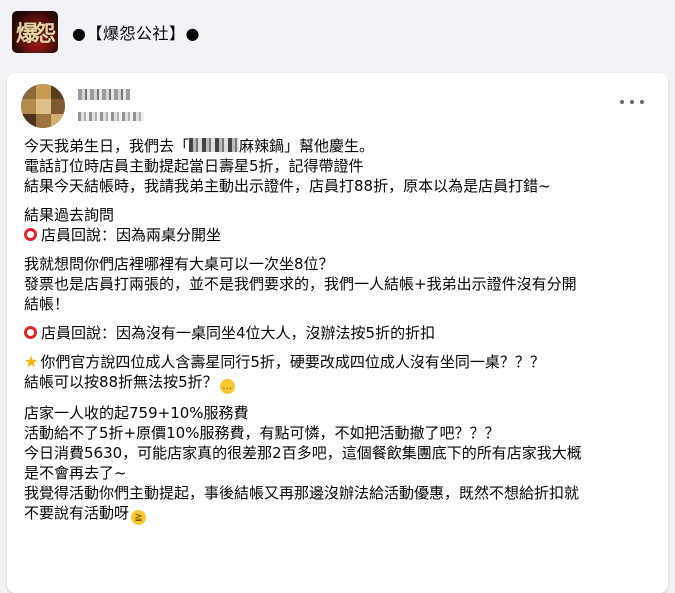 The image size is (675, 593). I want to click on post-line: 店員回說：因為兩桌分開坐, so click(339, 235).